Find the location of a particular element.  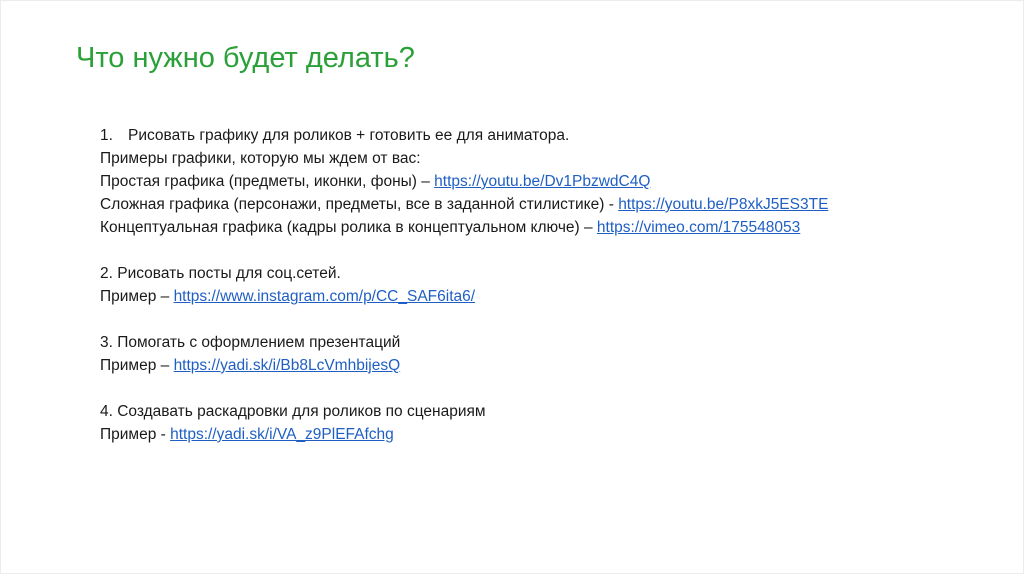

item-1-subheading: Примеры графики, которую мы ждем от вас: is located at coordinates (260, 158).